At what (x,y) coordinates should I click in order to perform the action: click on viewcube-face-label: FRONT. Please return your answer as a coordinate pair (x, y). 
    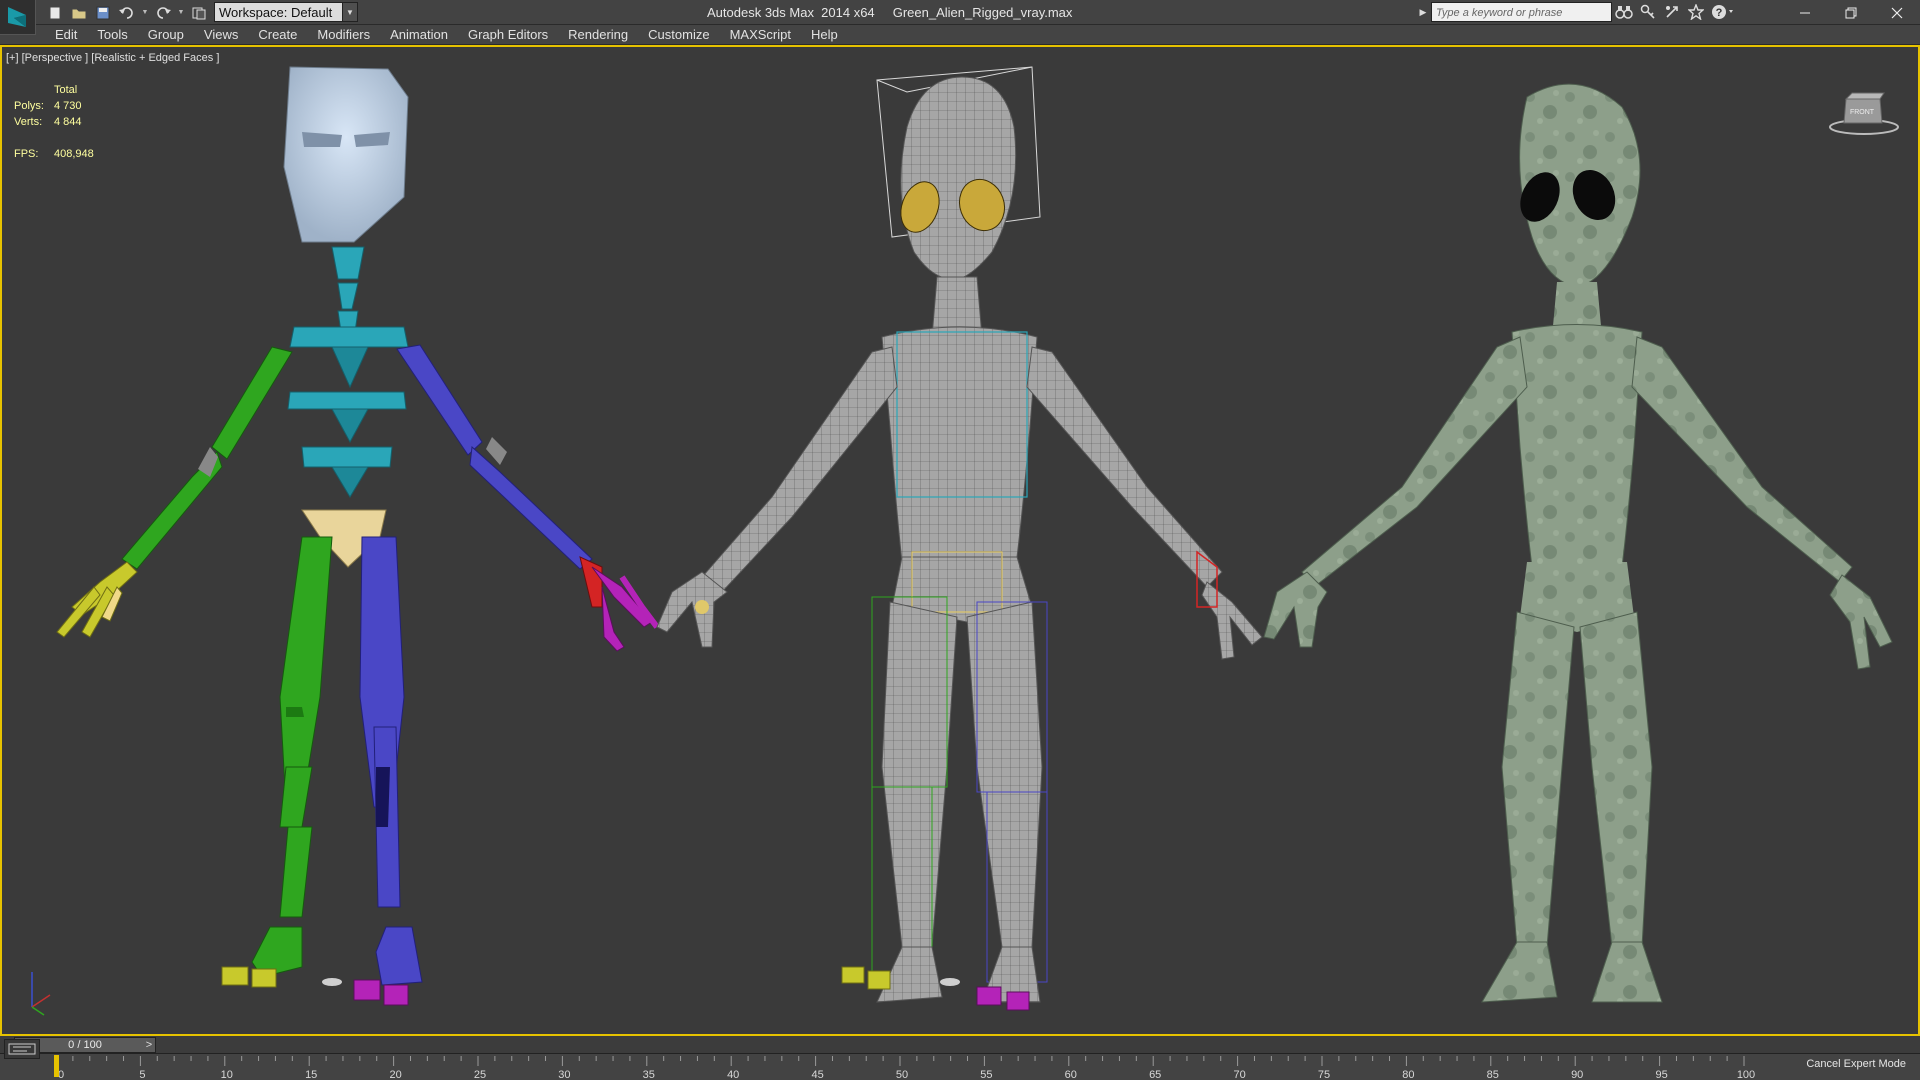
    Looking at the image, I should click on (1862, 112).